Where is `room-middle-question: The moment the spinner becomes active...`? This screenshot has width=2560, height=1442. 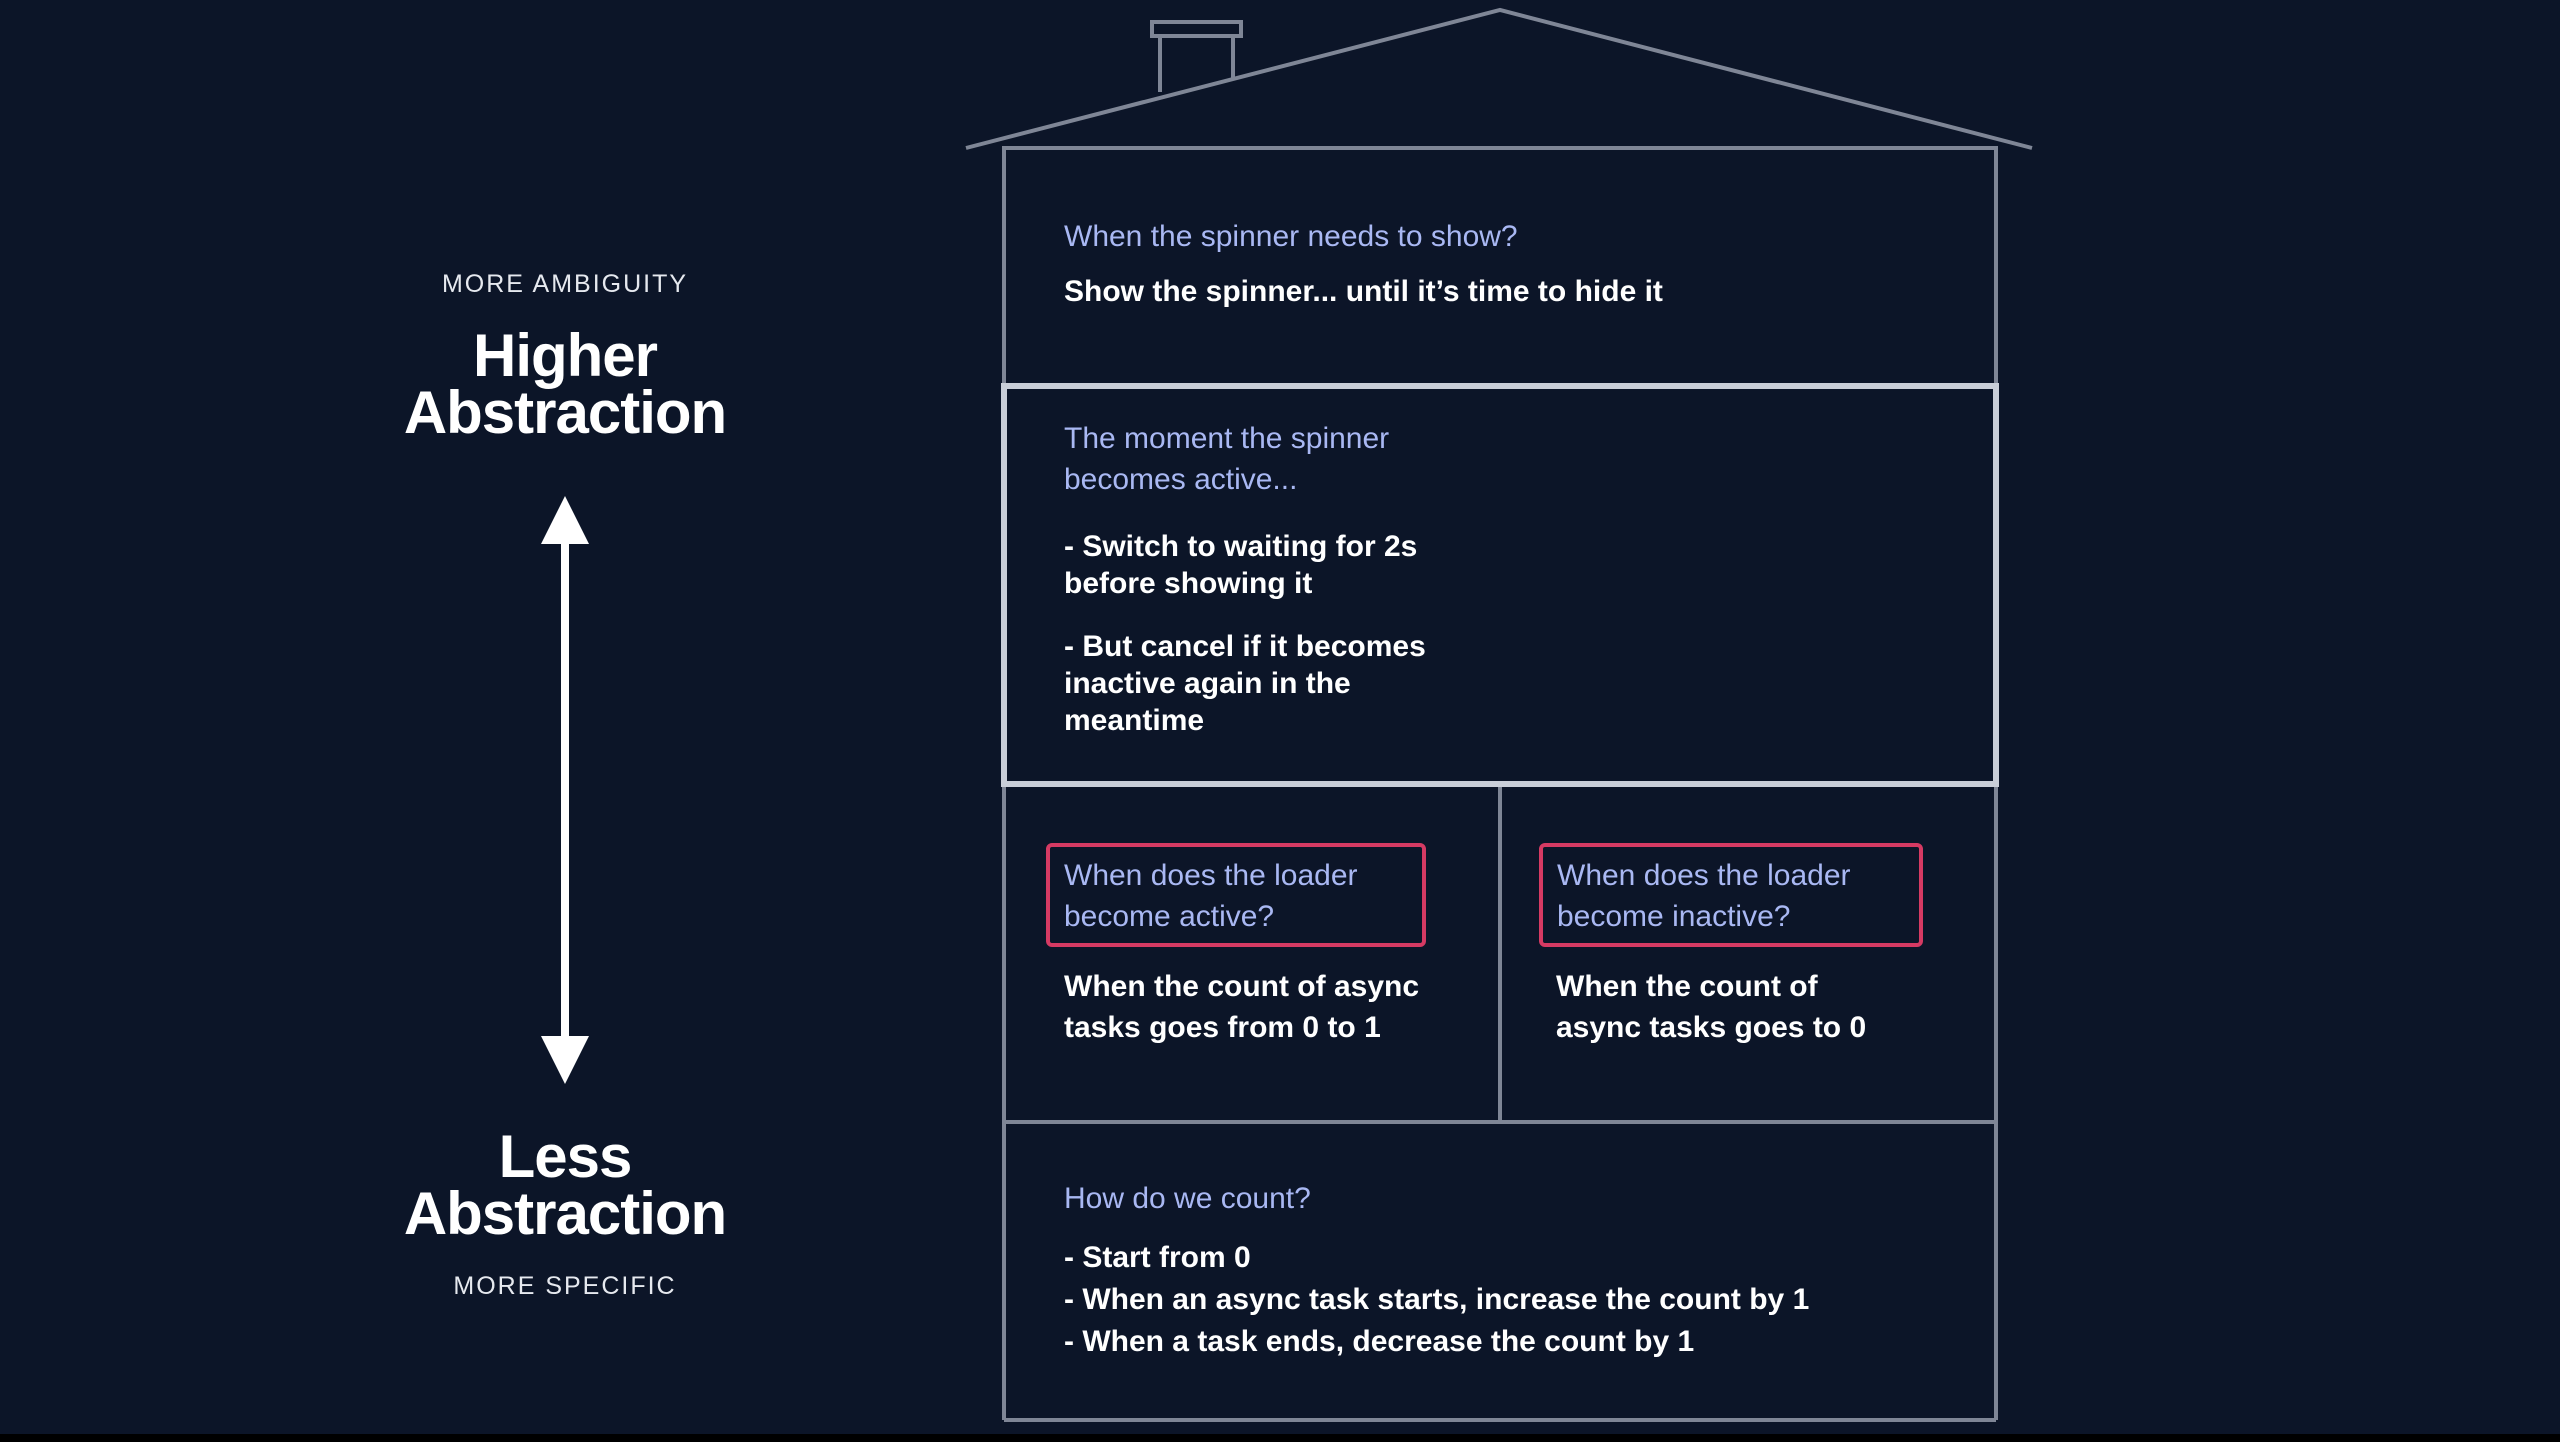
room-middle-question: The moment the spinner becomes active... is located at coordinates (1227, 459).